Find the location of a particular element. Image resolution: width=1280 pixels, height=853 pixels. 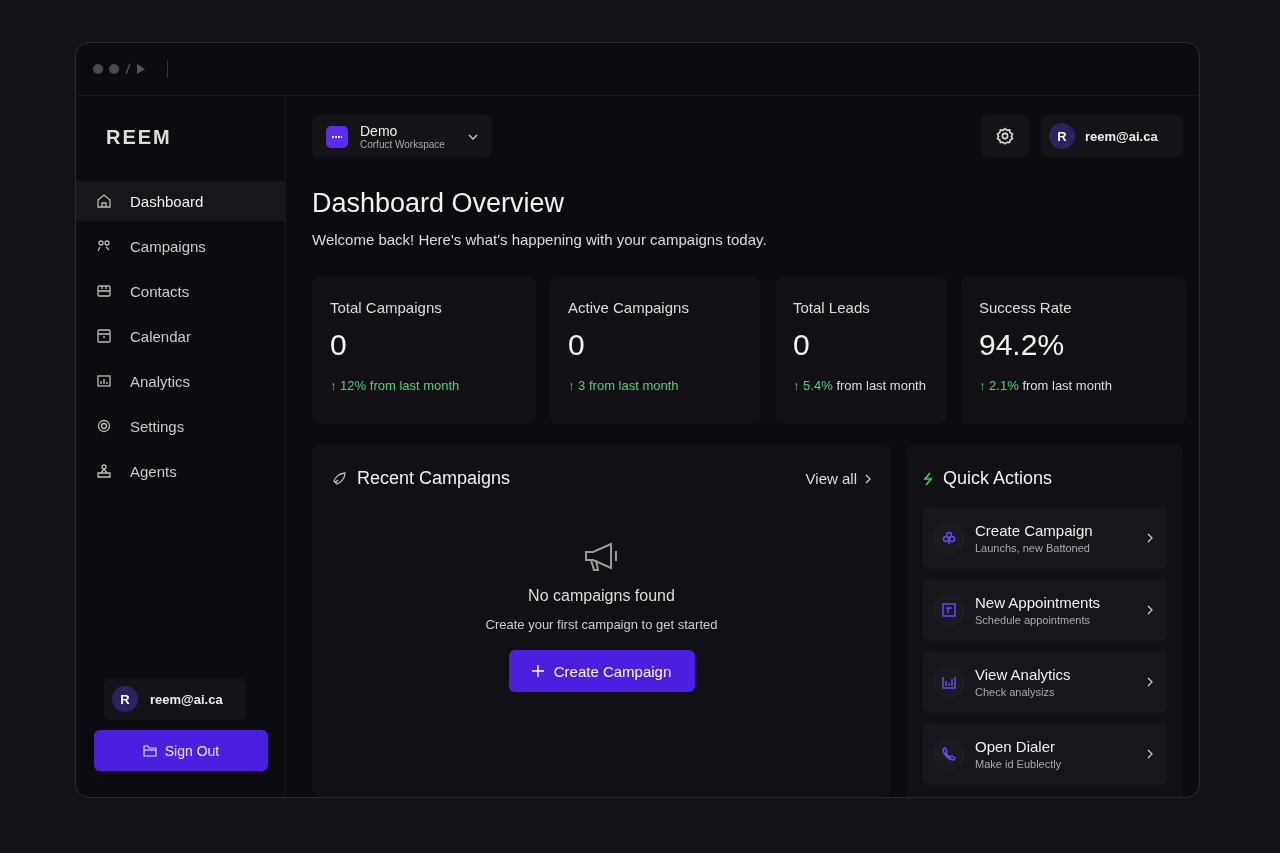

action-subtitle: Check analysizs is located at coordinates (1015, 692).